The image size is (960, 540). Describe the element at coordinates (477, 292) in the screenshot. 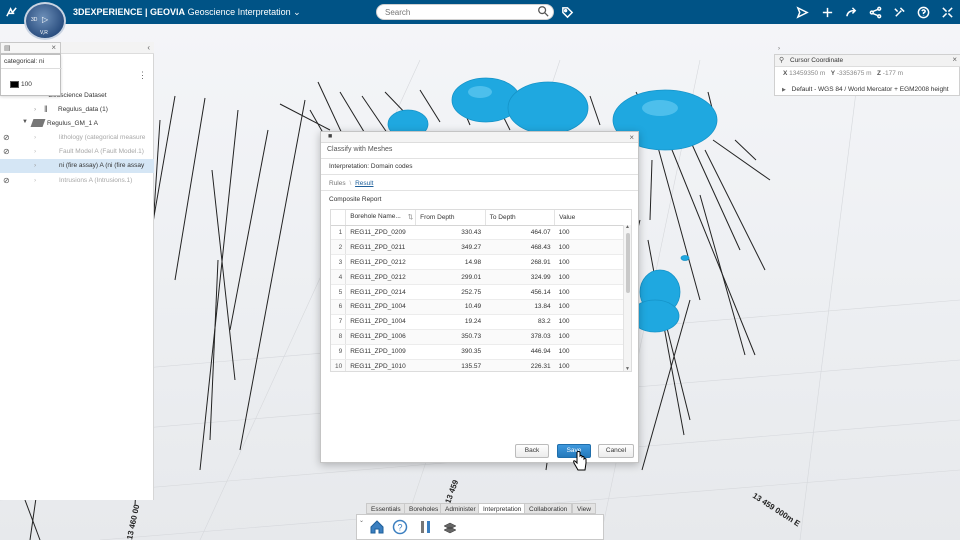

I see `table-row: 5 REG11_ZPD_0214 252.75 456.14 100` at that location.